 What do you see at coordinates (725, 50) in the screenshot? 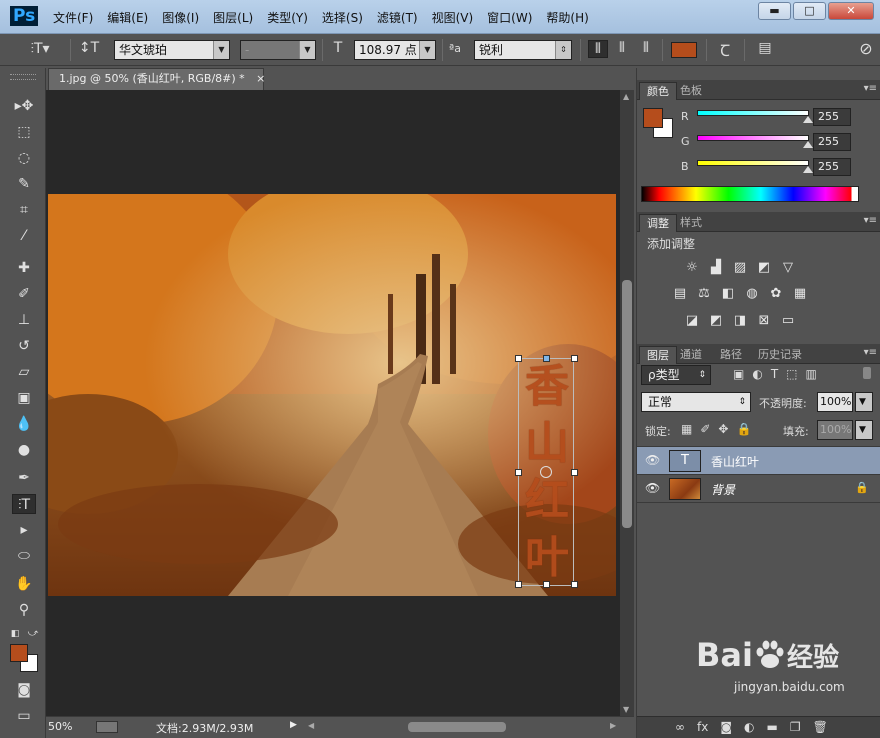
I see `warp-text-icon: Ꞇ` at bounding box center [725, 50].